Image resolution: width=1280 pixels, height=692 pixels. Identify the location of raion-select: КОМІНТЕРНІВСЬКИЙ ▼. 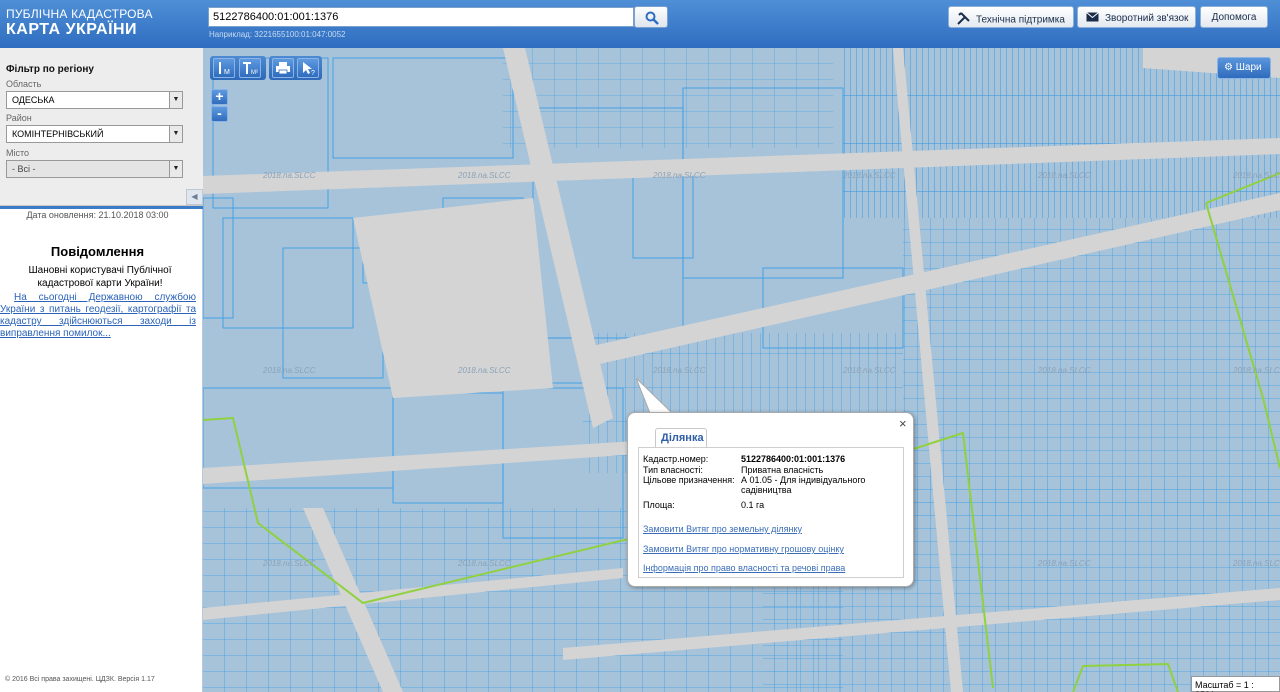
(94, 134).